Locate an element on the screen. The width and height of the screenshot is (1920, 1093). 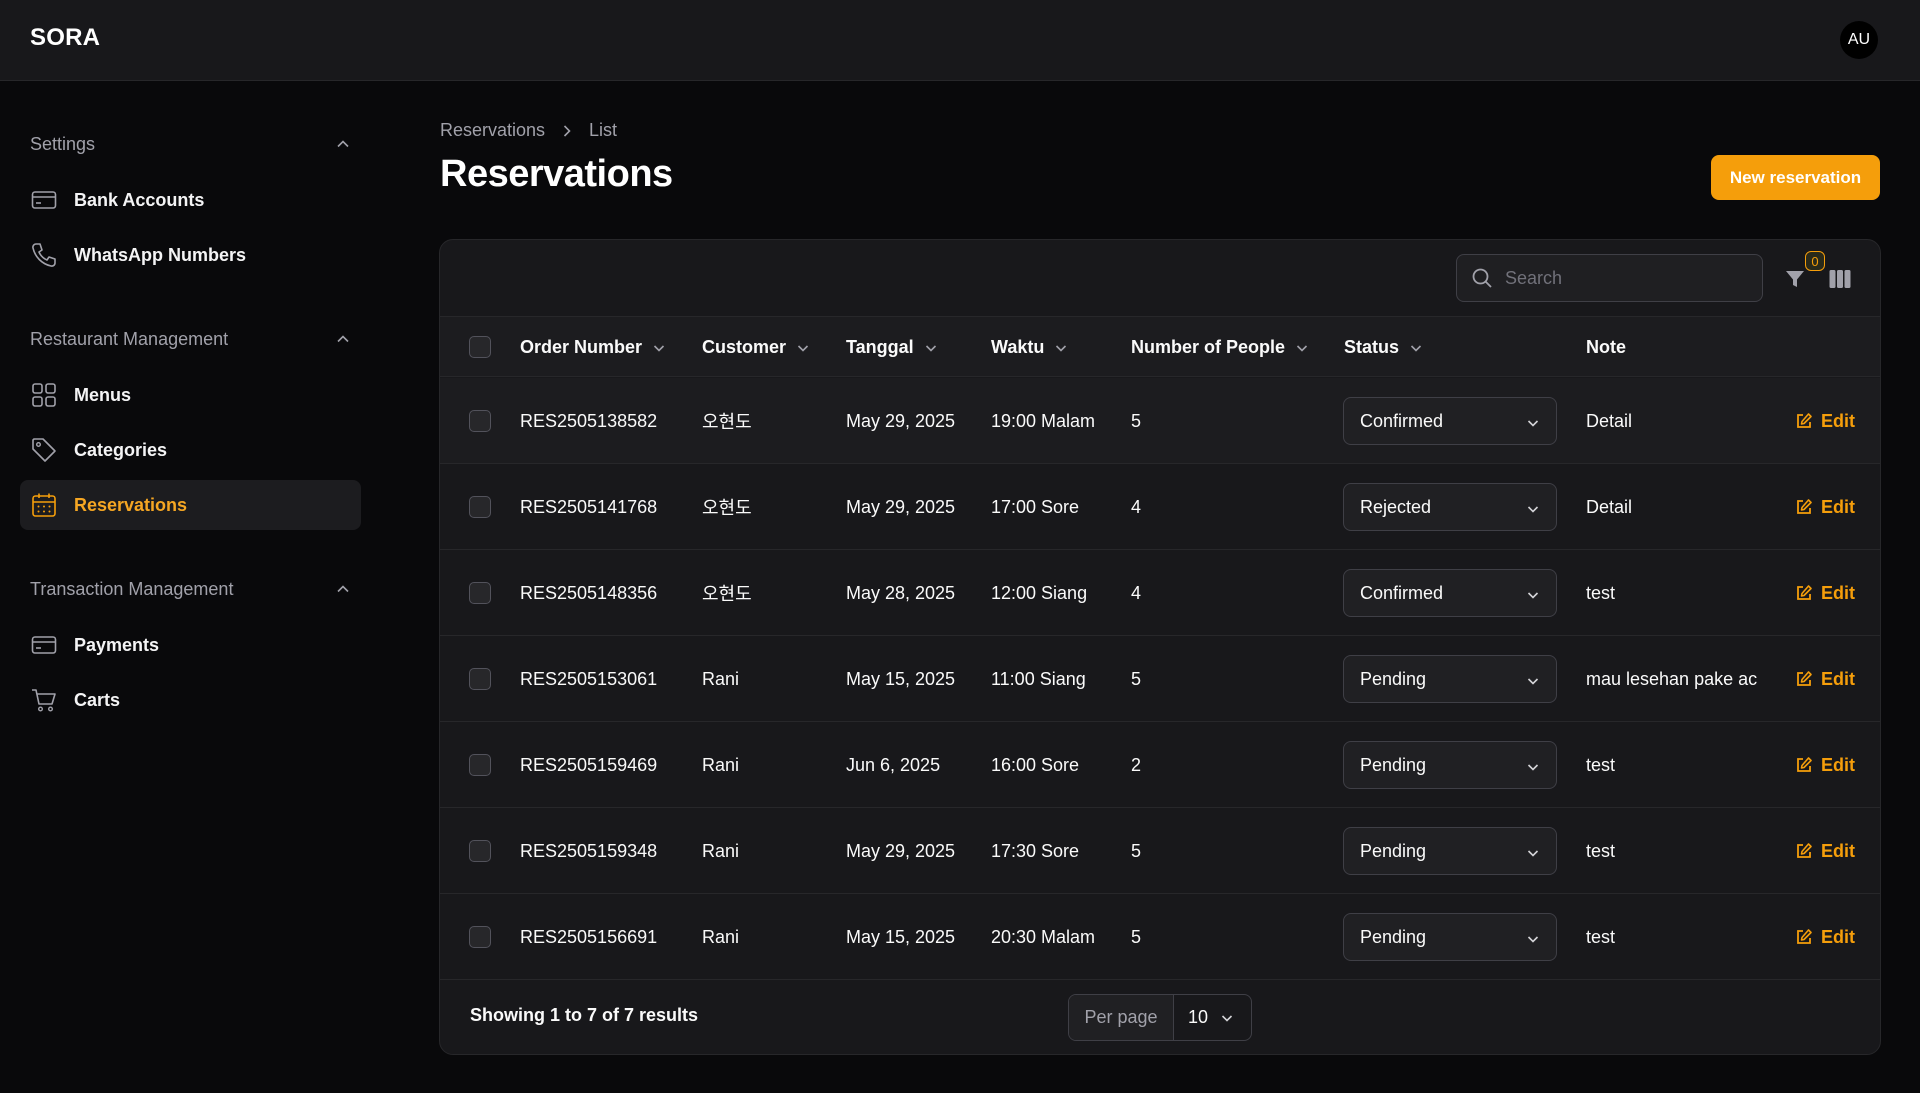
date-cell: Jun 6, 2025 is located at coordinates (893, 764).